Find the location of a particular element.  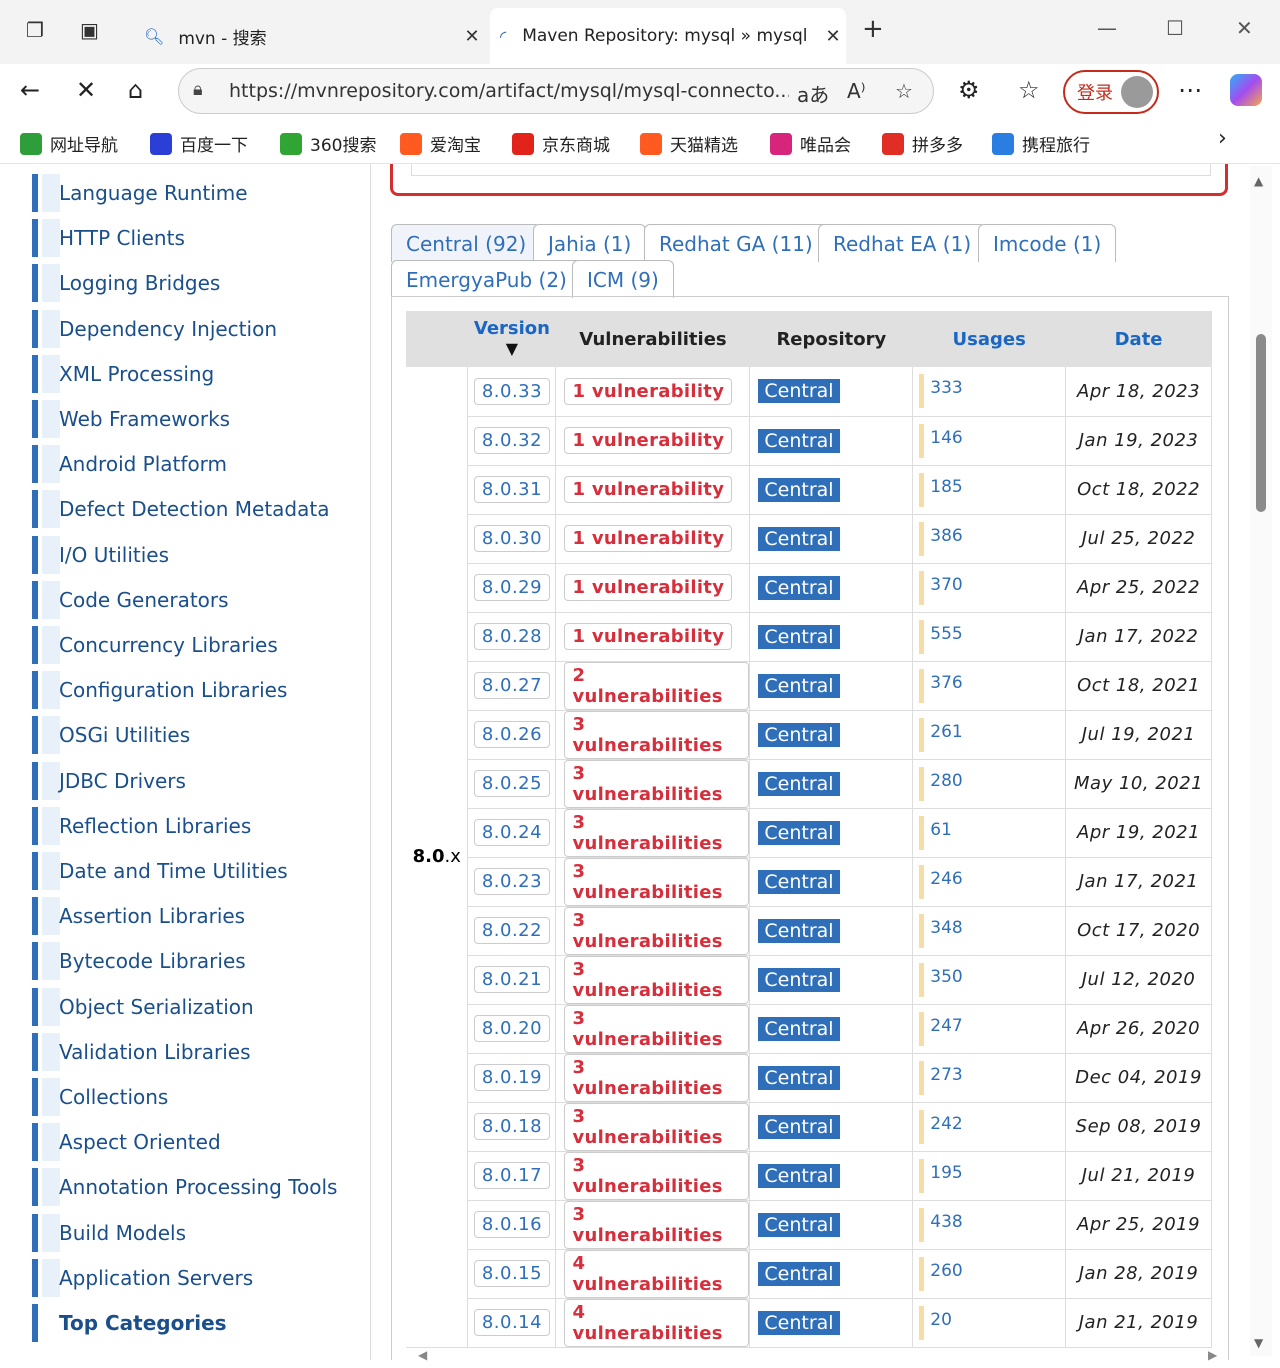

version-link: 8.0.33 is located at coordinates (512, 391).